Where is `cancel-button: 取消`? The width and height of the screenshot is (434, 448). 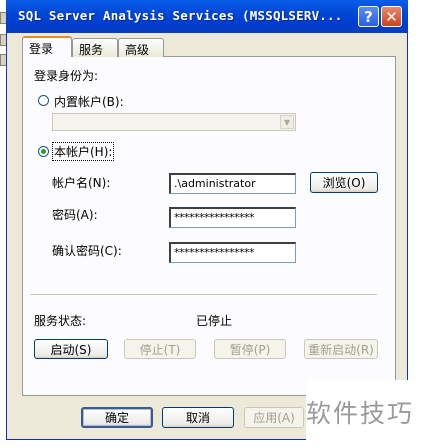 cancel-button: 取消 is located at coordinates (198, 417).